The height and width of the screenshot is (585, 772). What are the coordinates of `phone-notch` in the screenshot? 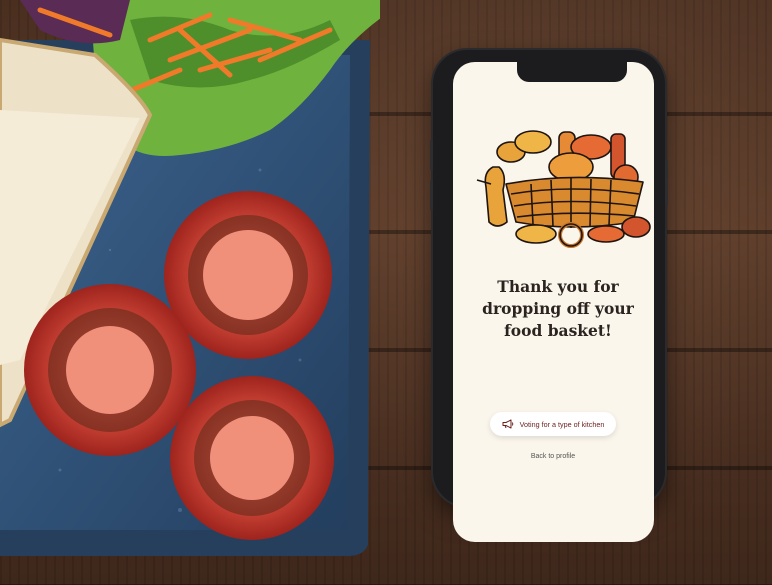 It's located at (572, 72).